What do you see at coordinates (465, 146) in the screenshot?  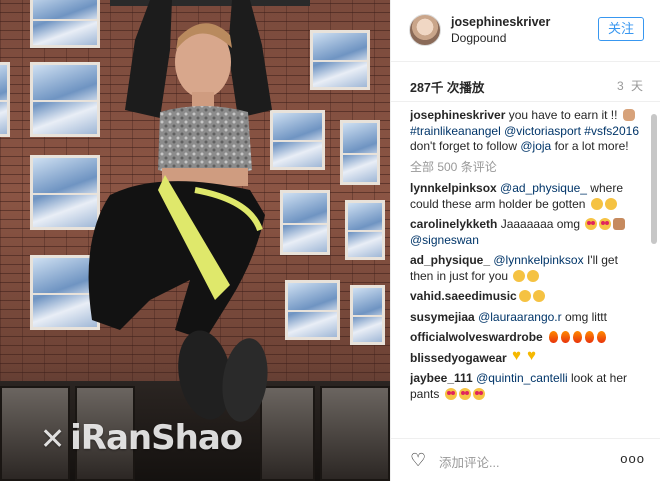 I see `caption-text: don't forget to follow` at bounding box center [465, 146].